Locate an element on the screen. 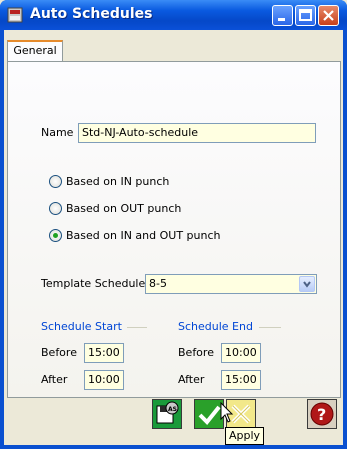 The image size is (347, 449). template-schedule-label: Template Schedule is located at coordinates (93, 283).